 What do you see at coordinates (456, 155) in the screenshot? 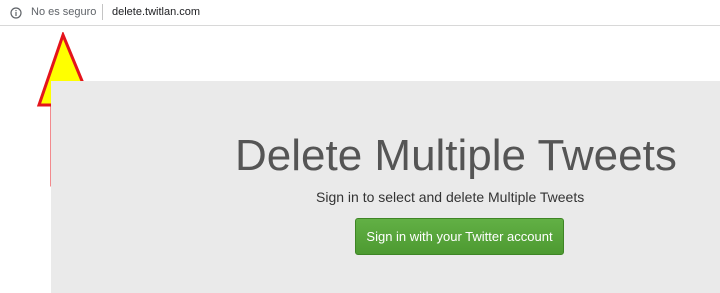
I see `page-title: Delete Multiple Tweets` at bounding box center [456, 155].